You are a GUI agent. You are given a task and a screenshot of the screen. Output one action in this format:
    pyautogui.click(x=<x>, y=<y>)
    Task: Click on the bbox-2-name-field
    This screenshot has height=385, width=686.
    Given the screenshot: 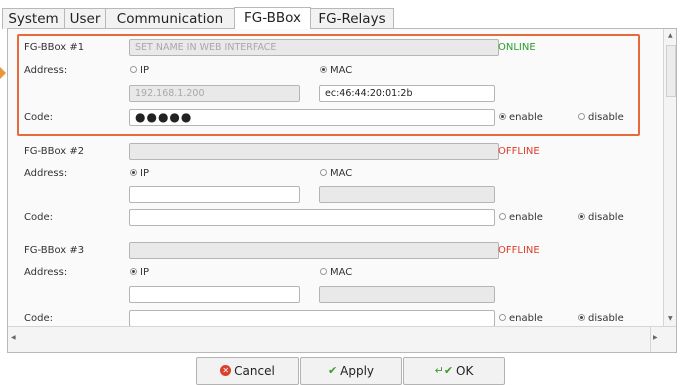 What is the action you would take?
    pyautogui.click(x=314, y=151)
    